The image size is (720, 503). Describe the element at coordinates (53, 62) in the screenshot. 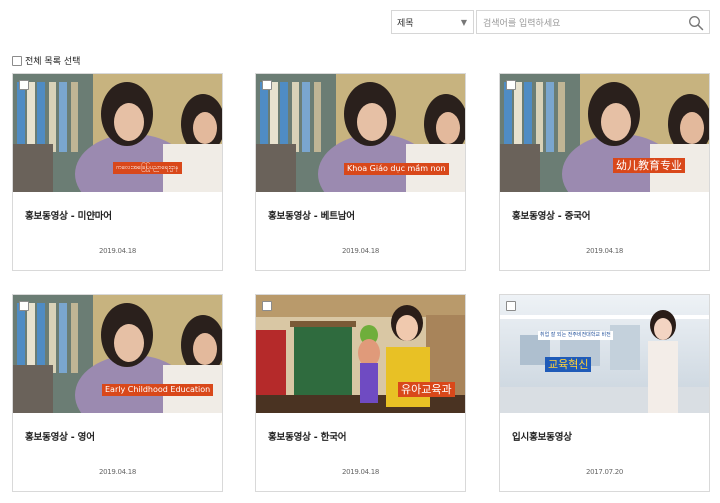

I see `select-all-label: 전체 목록 선택` at that location.